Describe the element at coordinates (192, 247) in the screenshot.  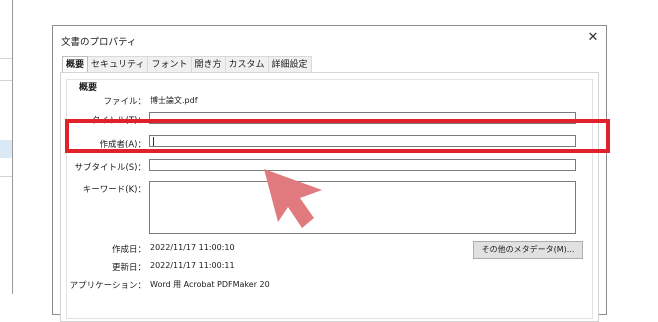
I see `created-value: 2022/11/17 11:00:10` at that location.